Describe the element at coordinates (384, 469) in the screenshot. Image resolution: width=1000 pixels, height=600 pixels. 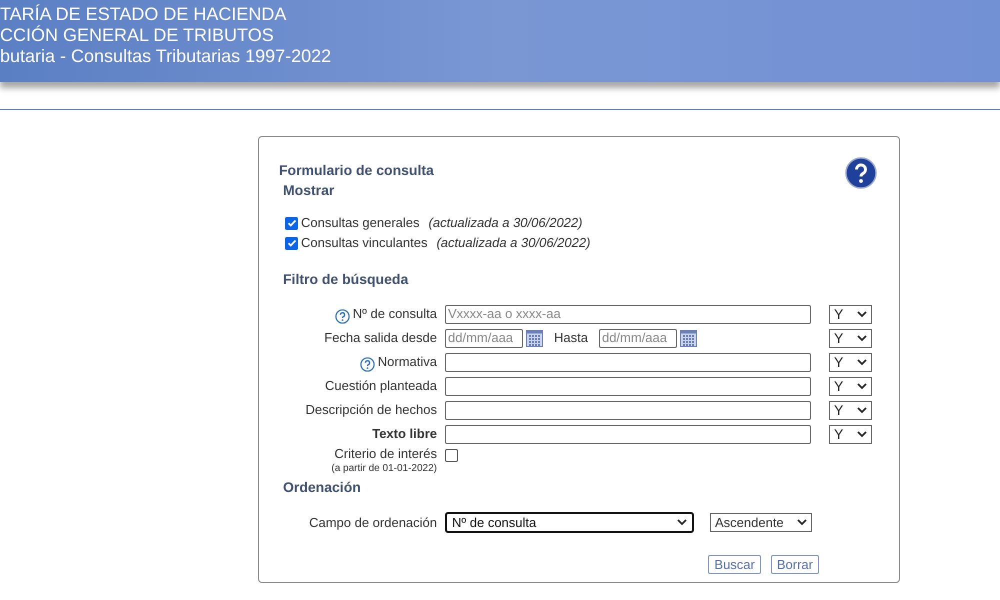
I see `field-sublabel: (a partir de 01-01-2022)` at that location.